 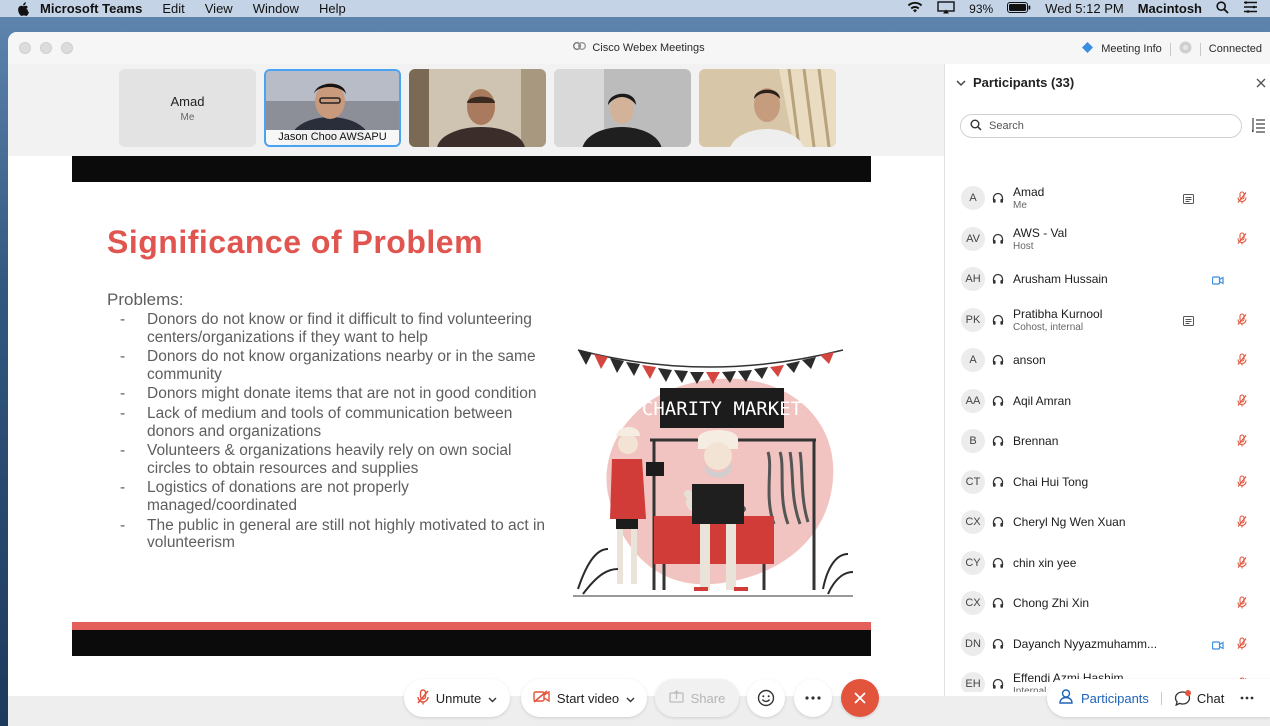 What do you see at coordinates (1261, 83) in the screenshot?
I see `close-panel-icon` at bounding box center [1261, 83].